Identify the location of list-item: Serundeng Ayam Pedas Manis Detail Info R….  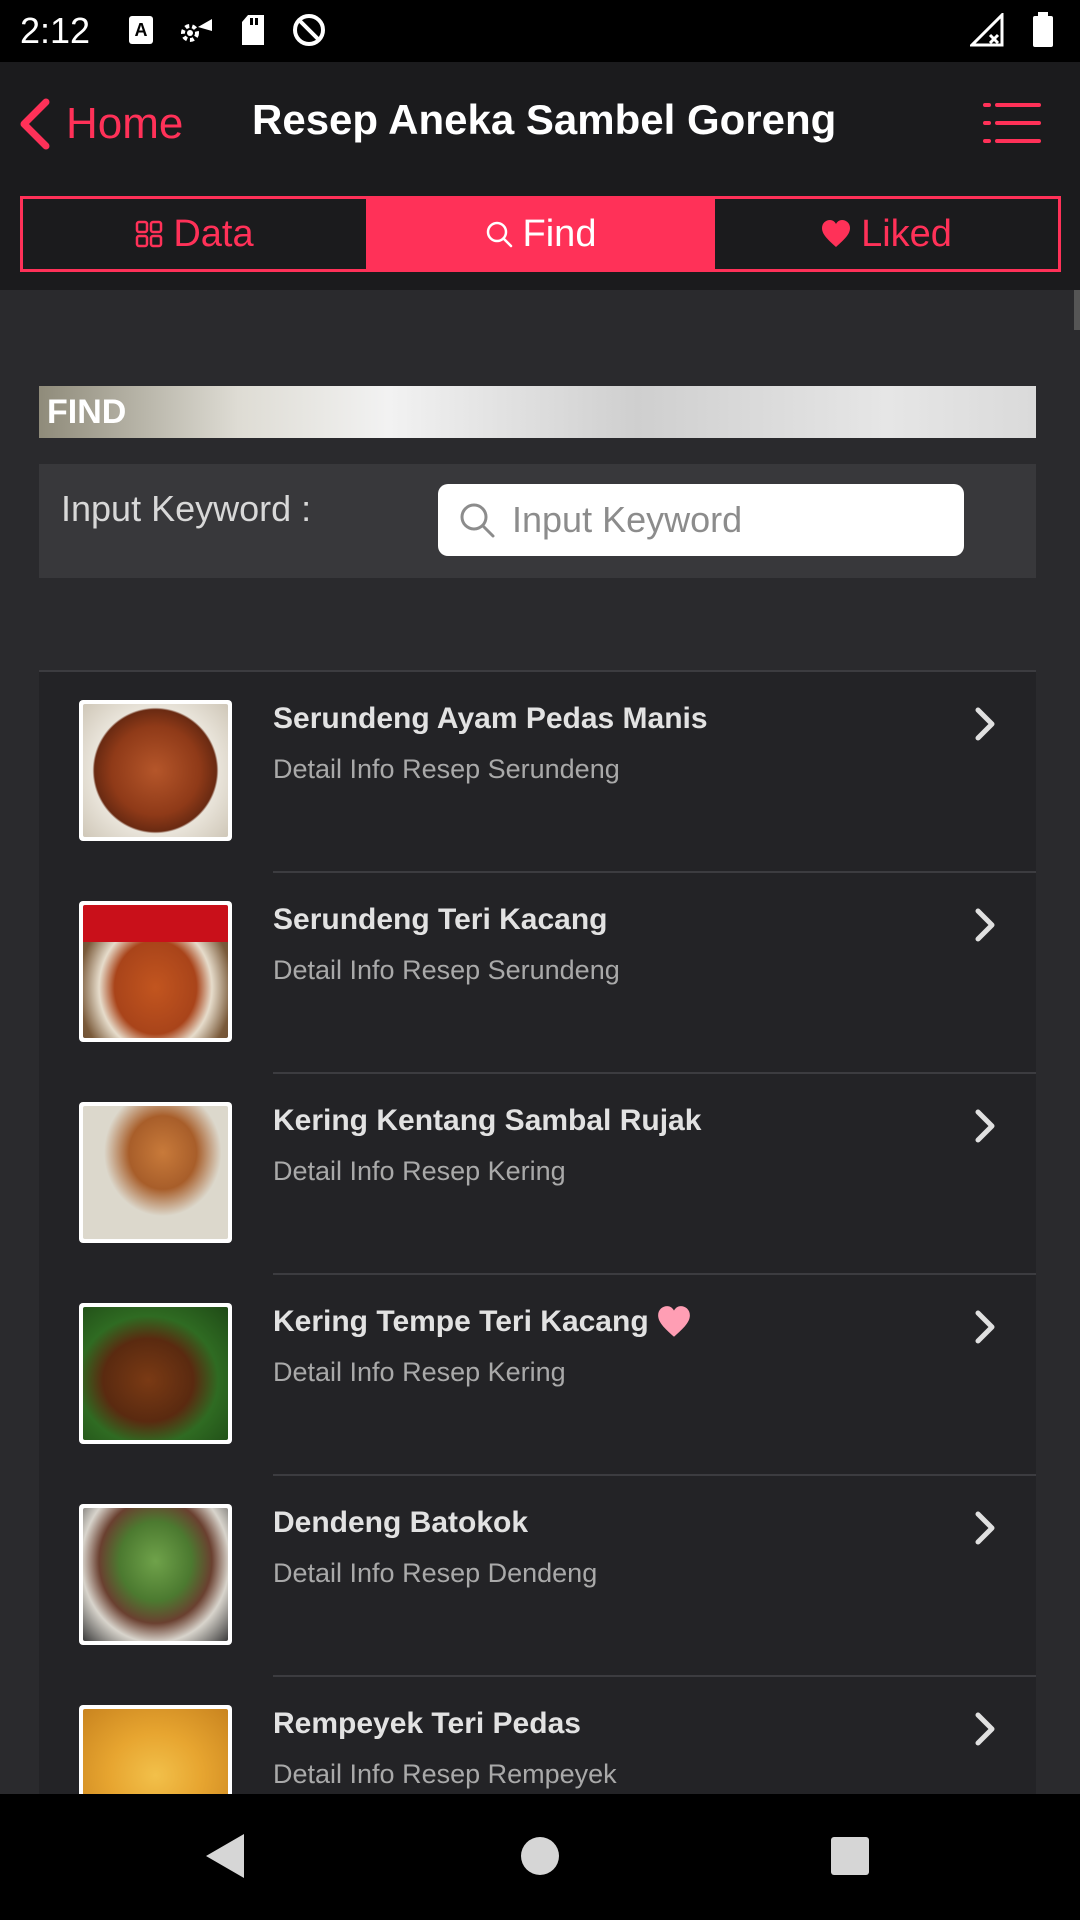
(537, 772).